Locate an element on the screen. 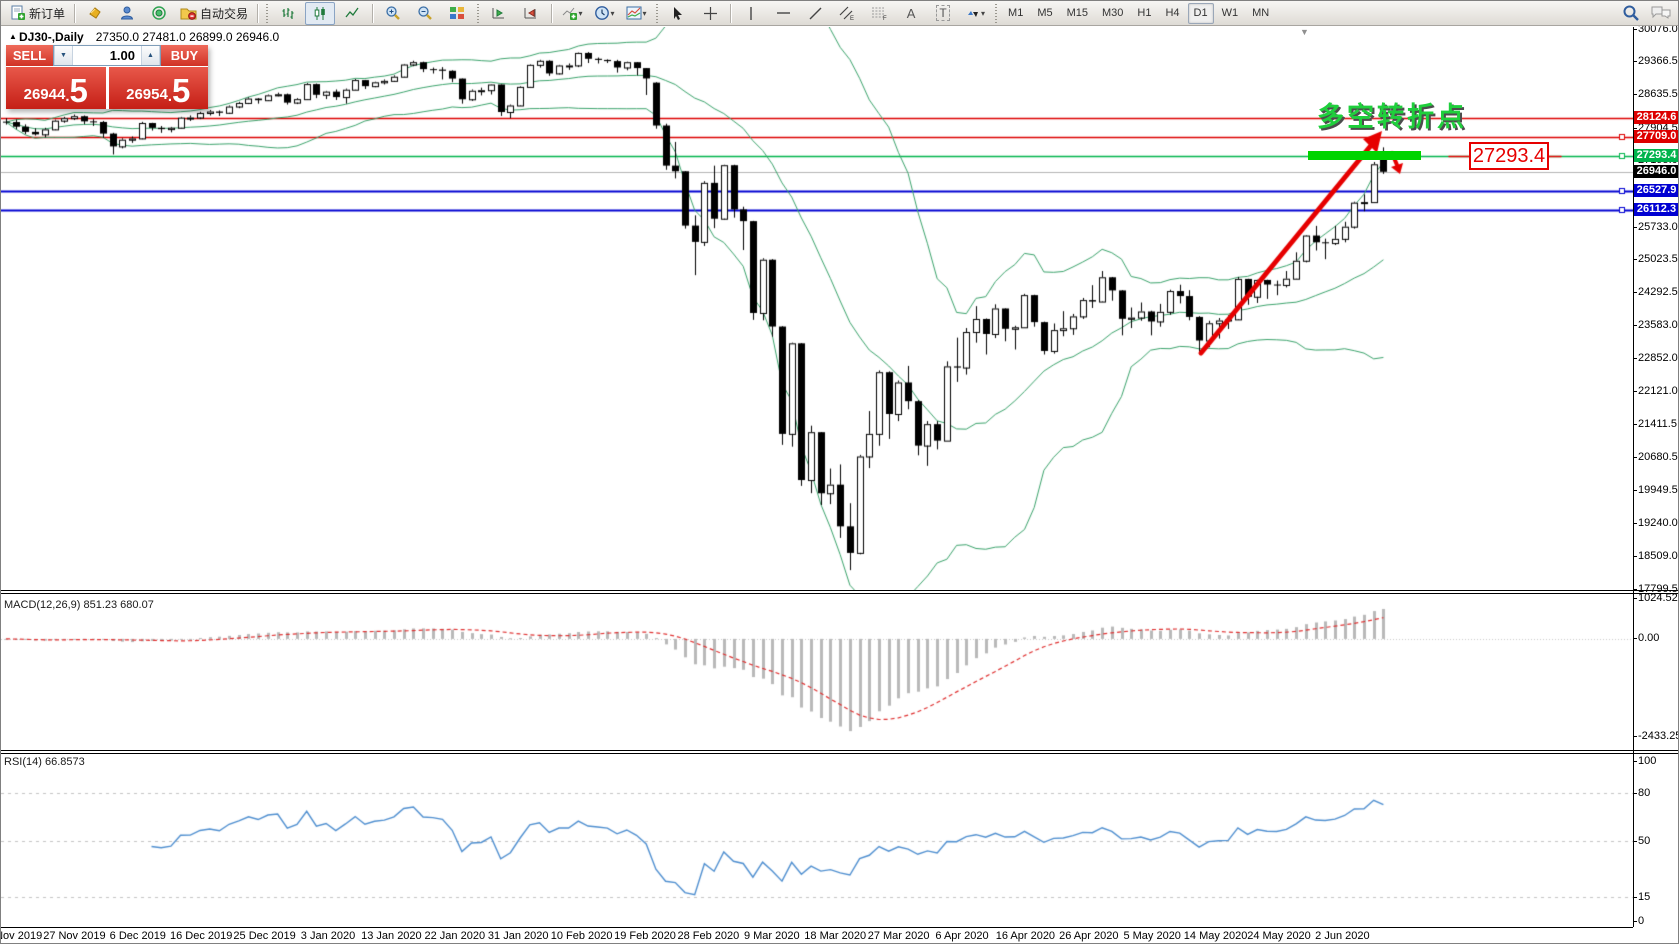  macd-label: MACD(12,26,9) 851.23 680.07 is located at coordinates (79, 605).